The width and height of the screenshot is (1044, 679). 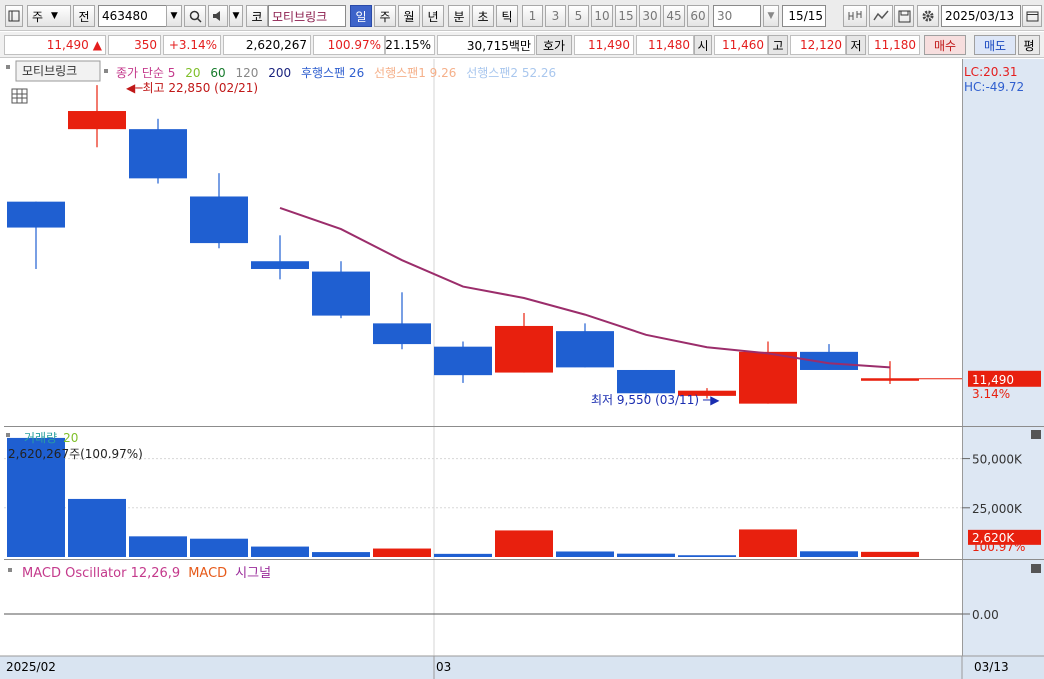 What do you see at coordinates (855, 16) in the screenshot?
I see `compare-icon` at bounding box center [855, 16].